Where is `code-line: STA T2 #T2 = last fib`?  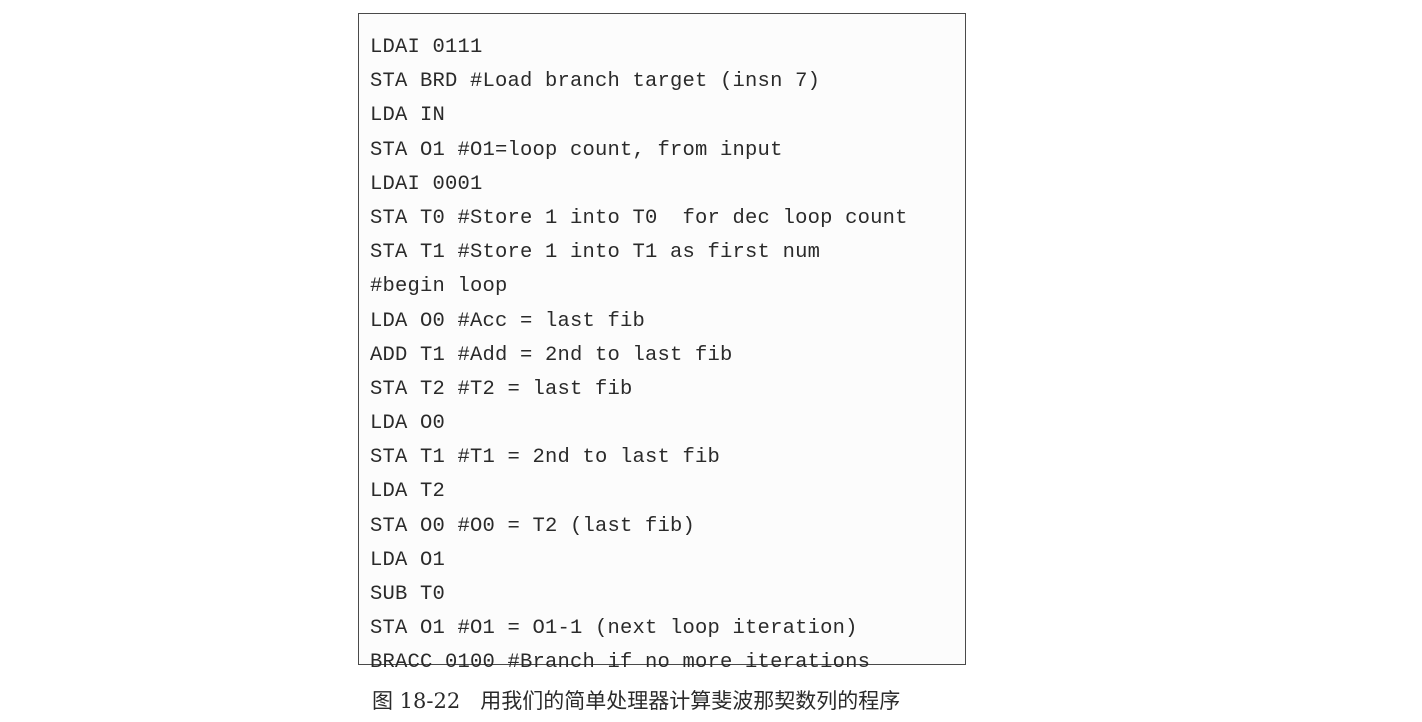 code-line: STA T2 #T2 = last fib is located at coordinates (501, 389).